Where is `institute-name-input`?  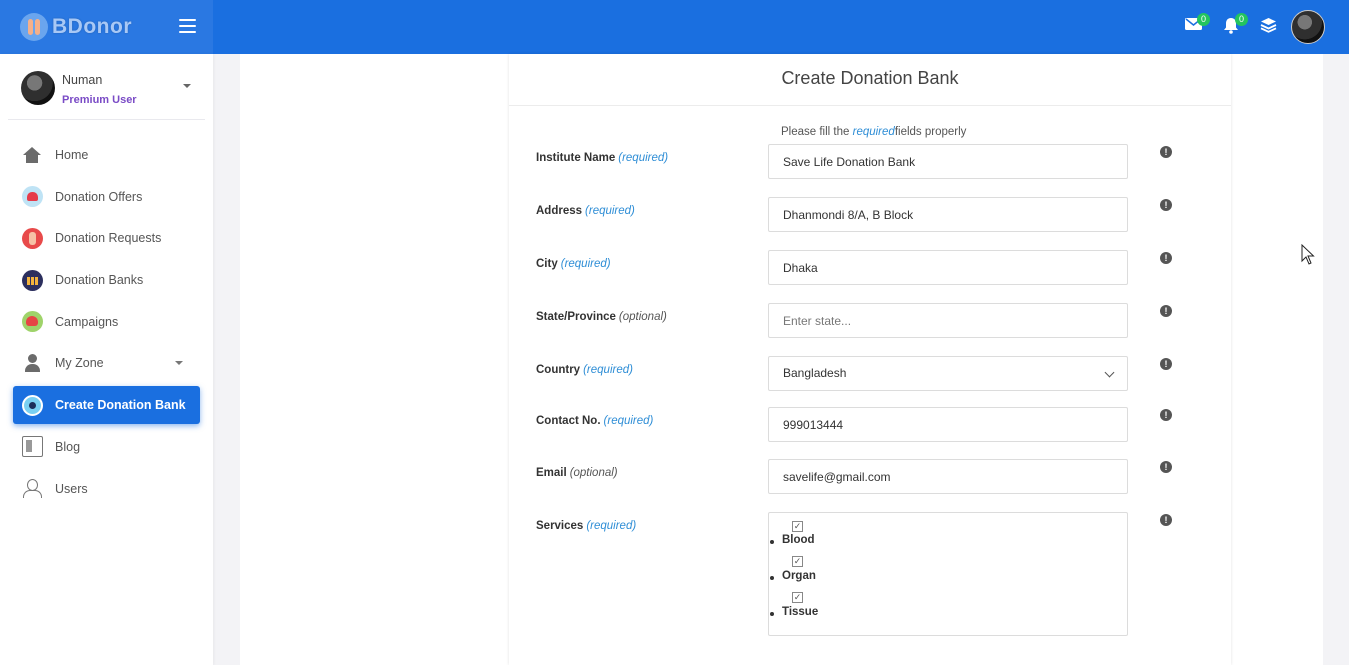
institute-name-input is located at coordinates (948, 161).